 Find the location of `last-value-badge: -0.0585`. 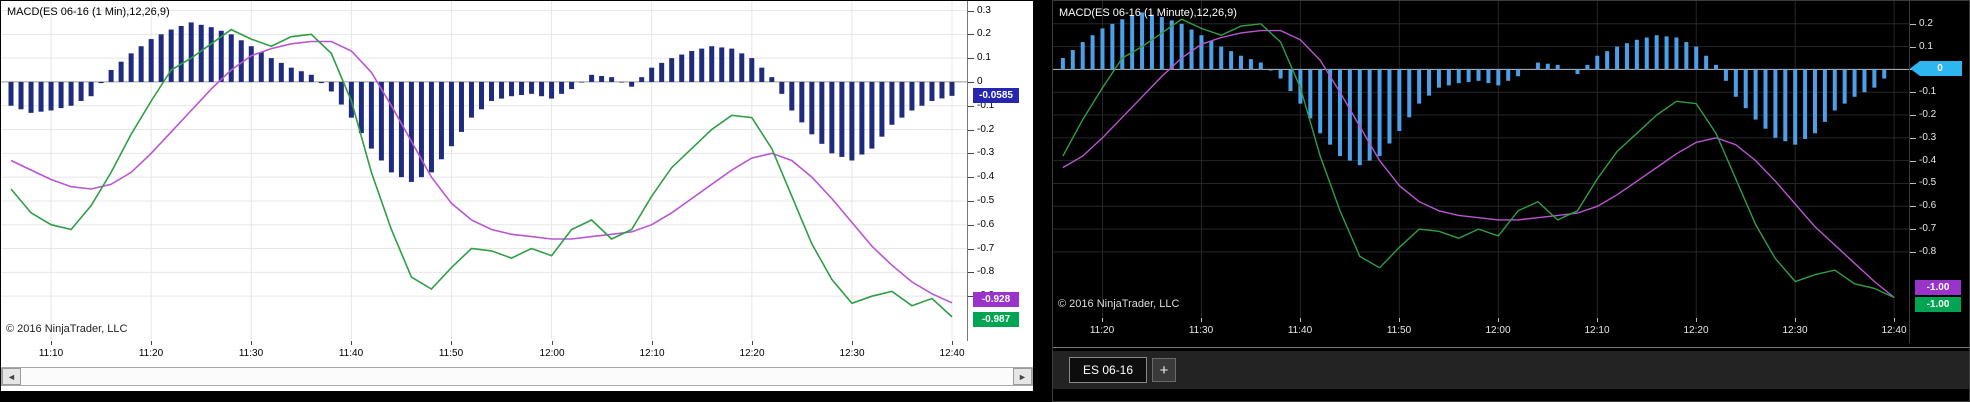

last-value-badge: -0.0585 is located at coordinates (996, 95).